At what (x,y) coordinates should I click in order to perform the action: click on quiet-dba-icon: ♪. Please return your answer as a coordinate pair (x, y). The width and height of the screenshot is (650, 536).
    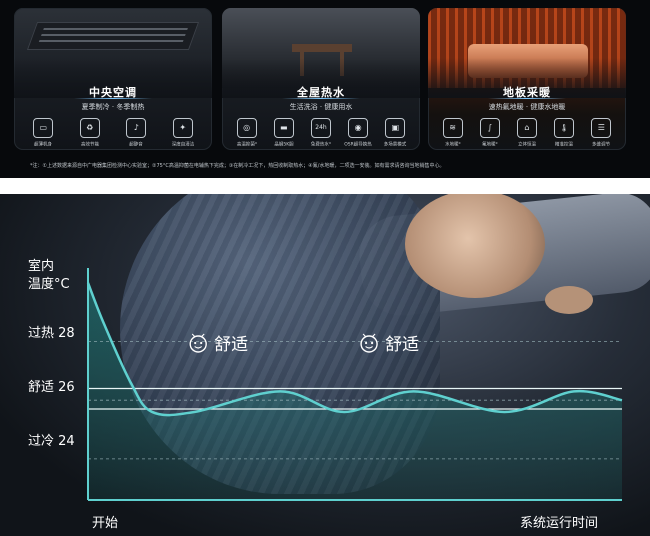
    Looking at the image, I should click on (136, 128).